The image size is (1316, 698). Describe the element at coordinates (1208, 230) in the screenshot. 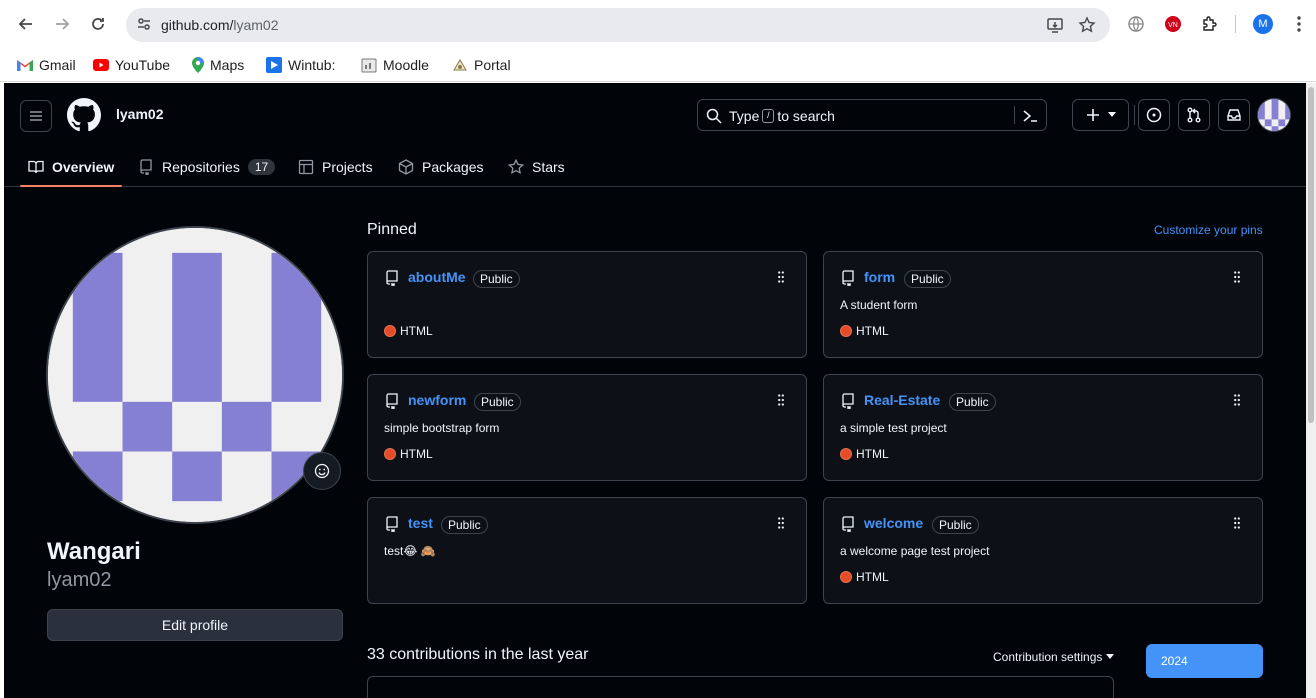

I see `customize-pins-link: Customize your pins` at that location.